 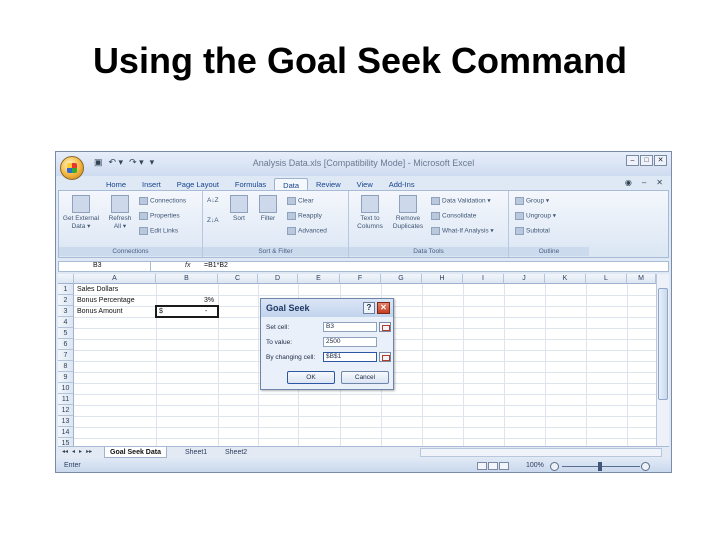 What do you see at coordinates (369, 308) in the screenshot?
I see `dialog-help-button: ?` at bounding box center [369, 308].